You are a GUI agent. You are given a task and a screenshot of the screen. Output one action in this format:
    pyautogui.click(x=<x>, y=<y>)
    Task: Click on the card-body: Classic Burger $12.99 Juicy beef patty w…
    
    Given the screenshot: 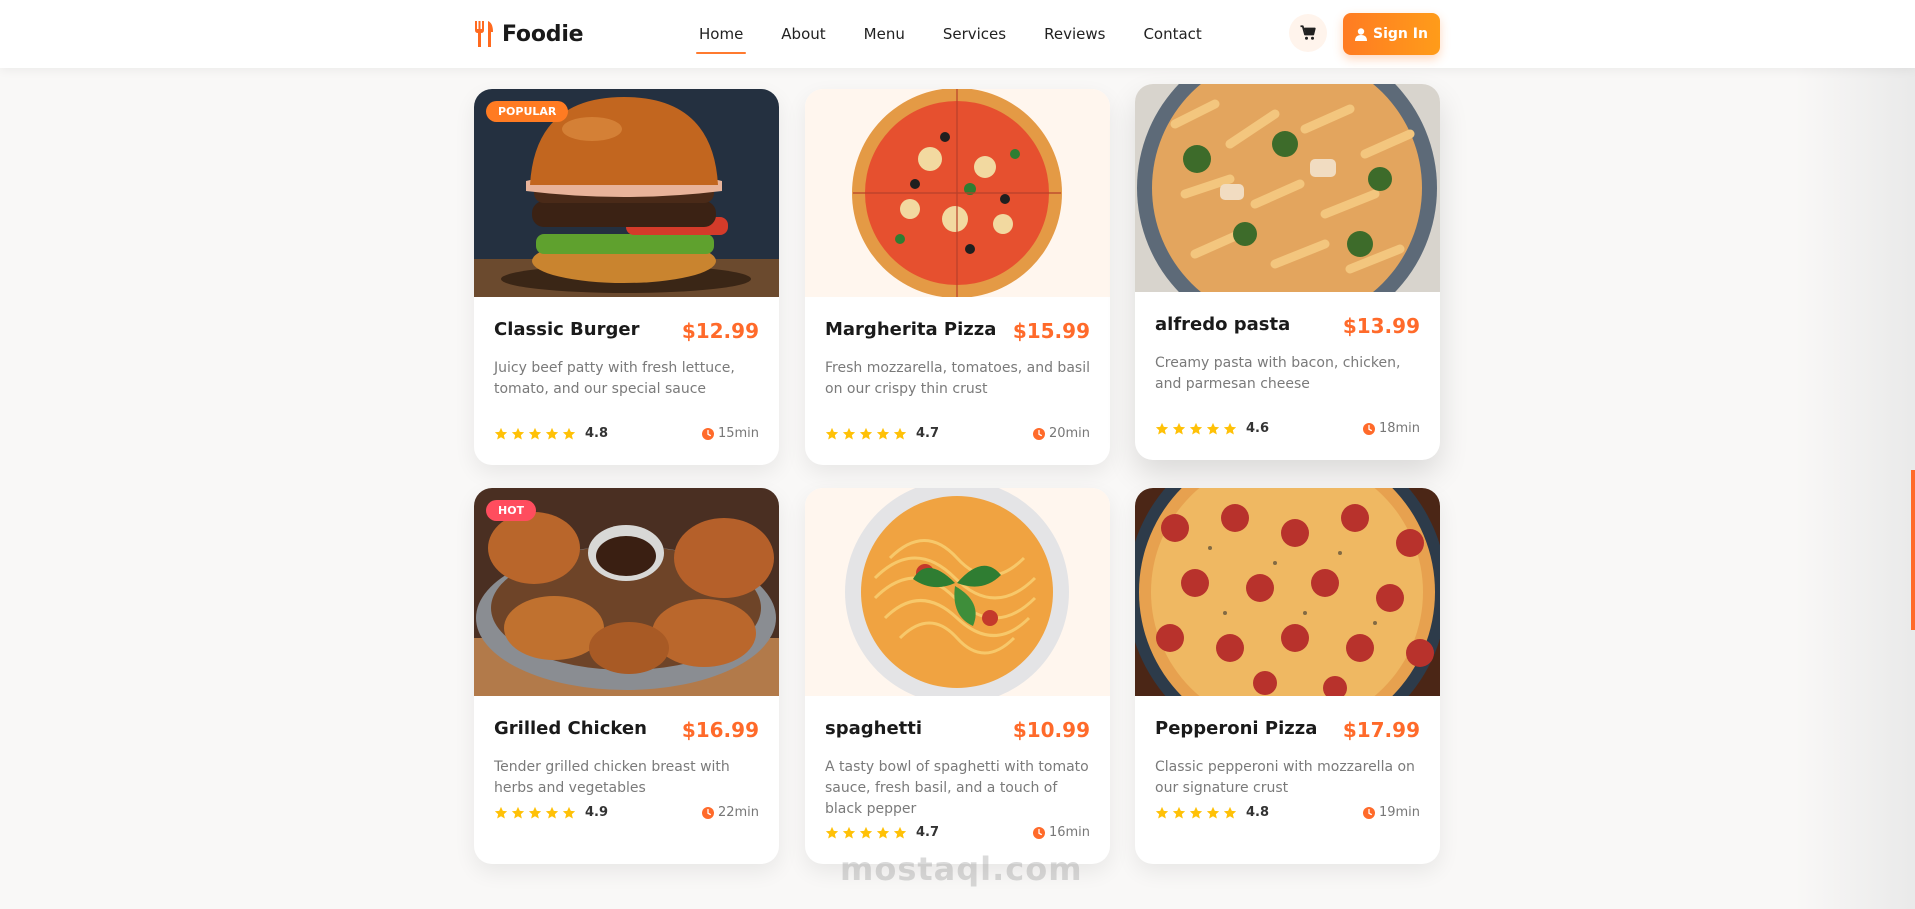 What is the action you would take?
    pyautogui.click(x=626, y=381)
    